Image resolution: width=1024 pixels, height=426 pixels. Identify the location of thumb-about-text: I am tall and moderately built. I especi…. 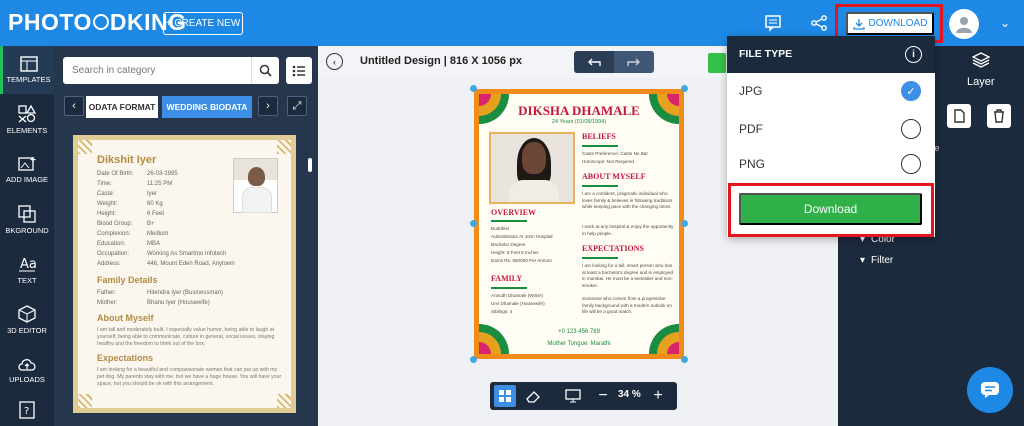
(186, 337).